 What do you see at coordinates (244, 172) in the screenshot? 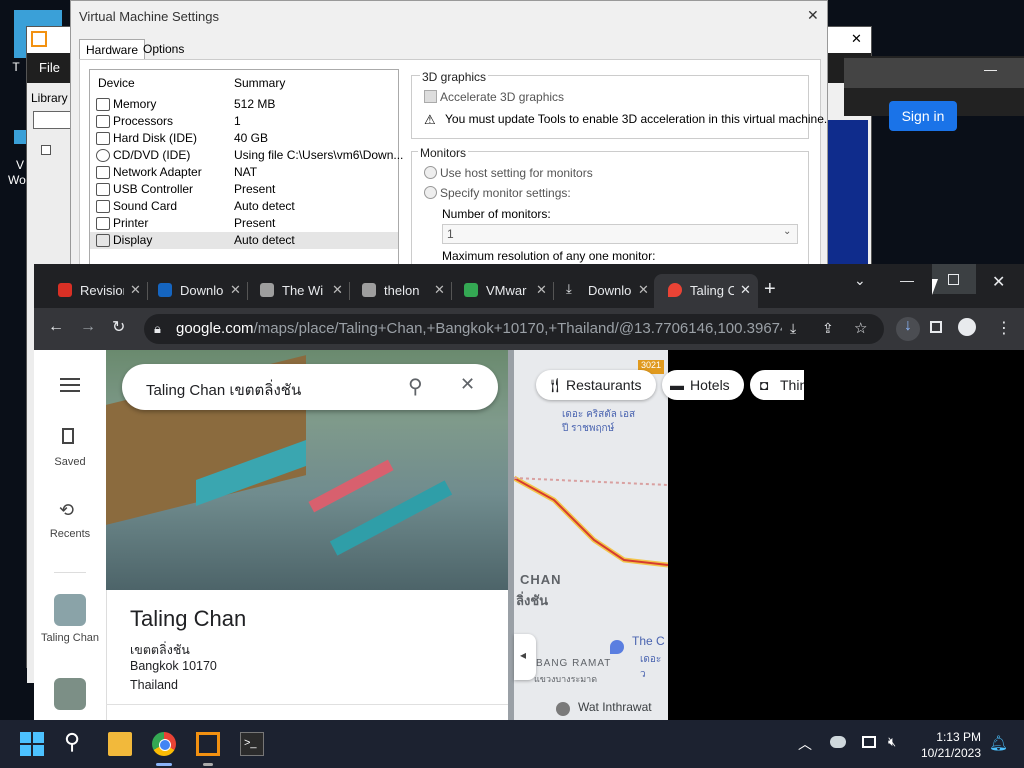
I see `device-row: Network Adapter NAT` at bounding box center [244, 172].